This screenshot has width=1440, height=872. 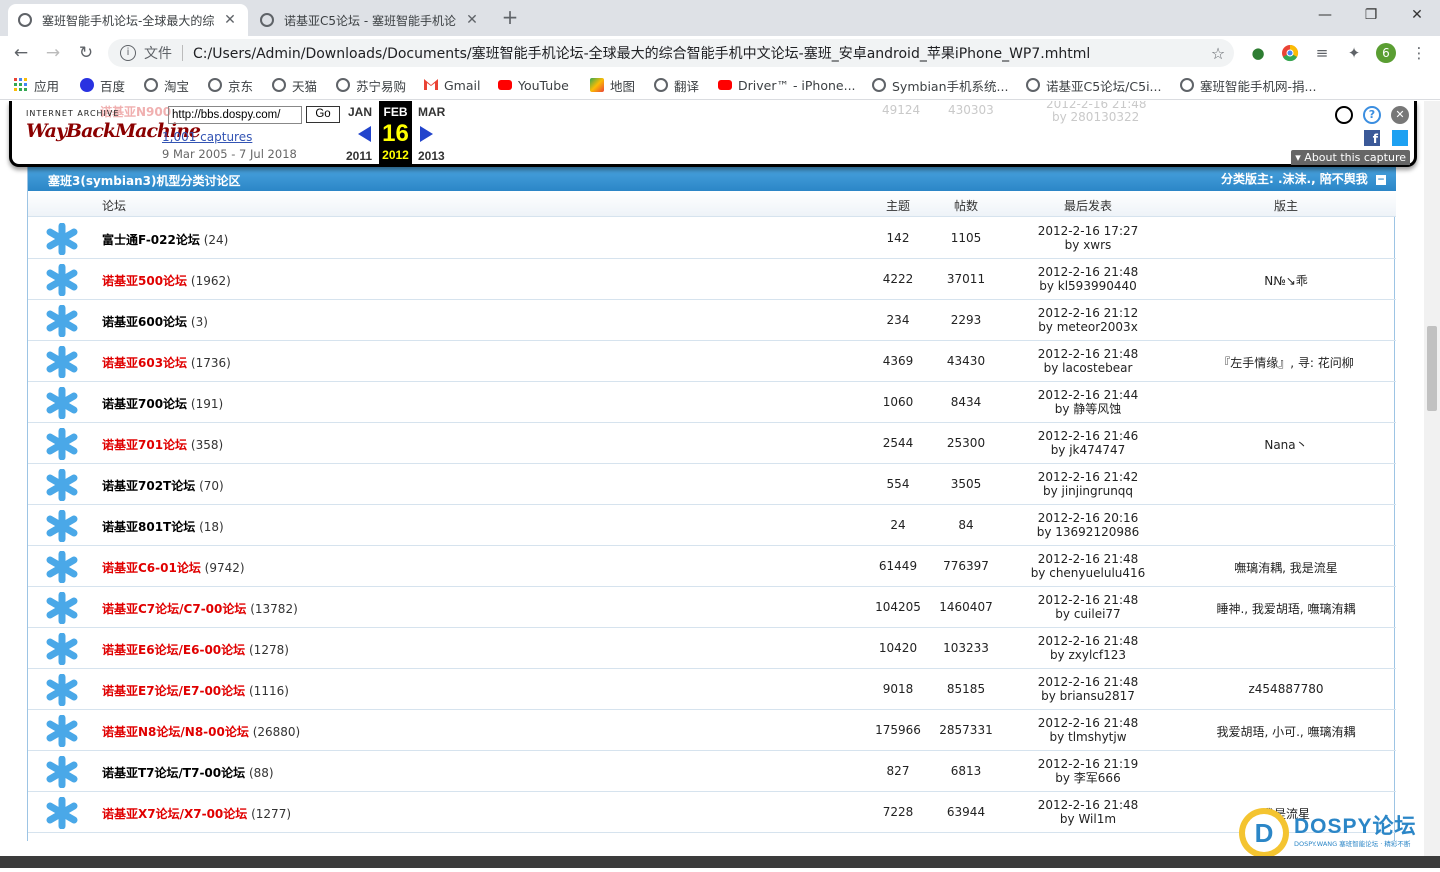 I want to click on chrome-extension-icon, so click(x=1290, y=53).